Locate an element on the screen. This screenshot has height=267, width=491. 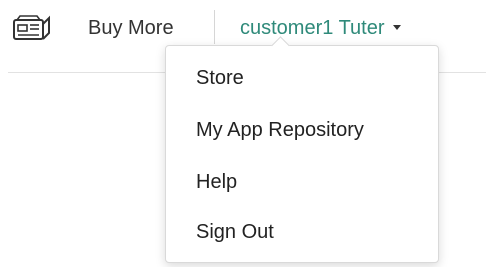
user-menu-toggle: customer1 Tuter is located at coordinates (320, 28).